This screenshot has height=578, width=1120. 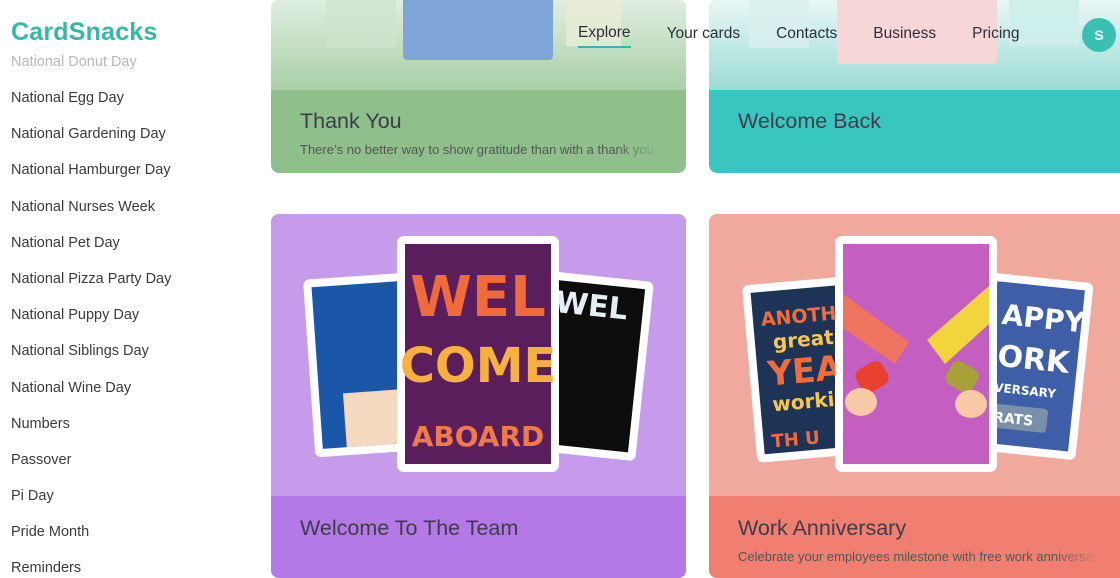 What do you see at coordinates (478, 436) in the screenshot?
I see `art-text: ABOARD` at bounding box center [478, 436].